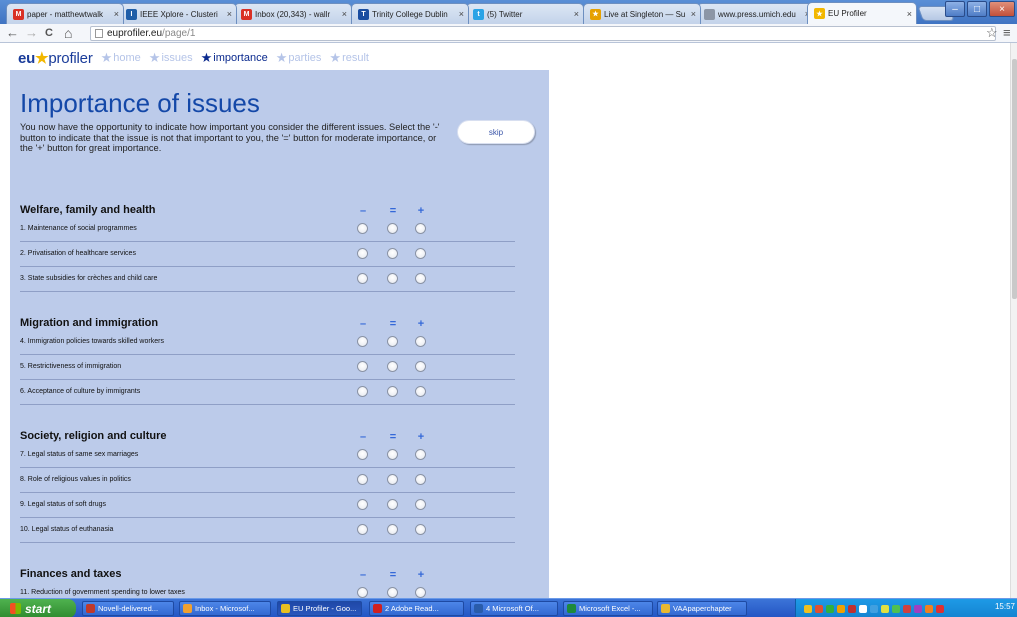 The height and width of the screenshot is (617, 1017). Describe the element at coordinates (1013, 320) in the screenshot. I see `vertical-scrollbar` at that location.